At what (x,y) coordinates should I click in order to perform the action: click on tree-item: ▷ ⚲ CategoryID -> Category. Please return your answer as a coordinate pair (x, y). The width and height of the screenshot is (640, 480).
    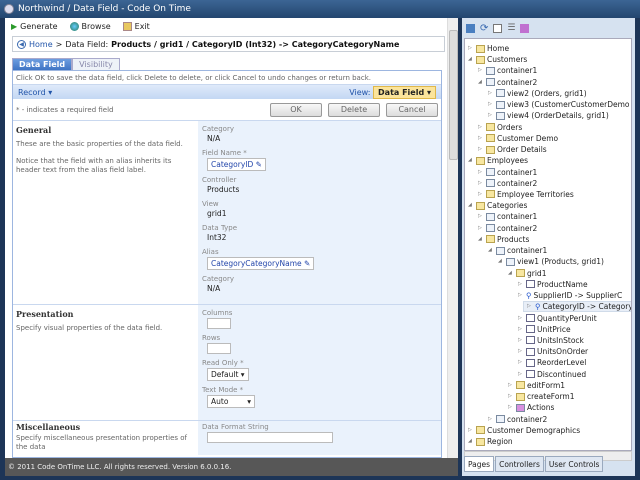
    Looking at the image, I should click on (577, 307).